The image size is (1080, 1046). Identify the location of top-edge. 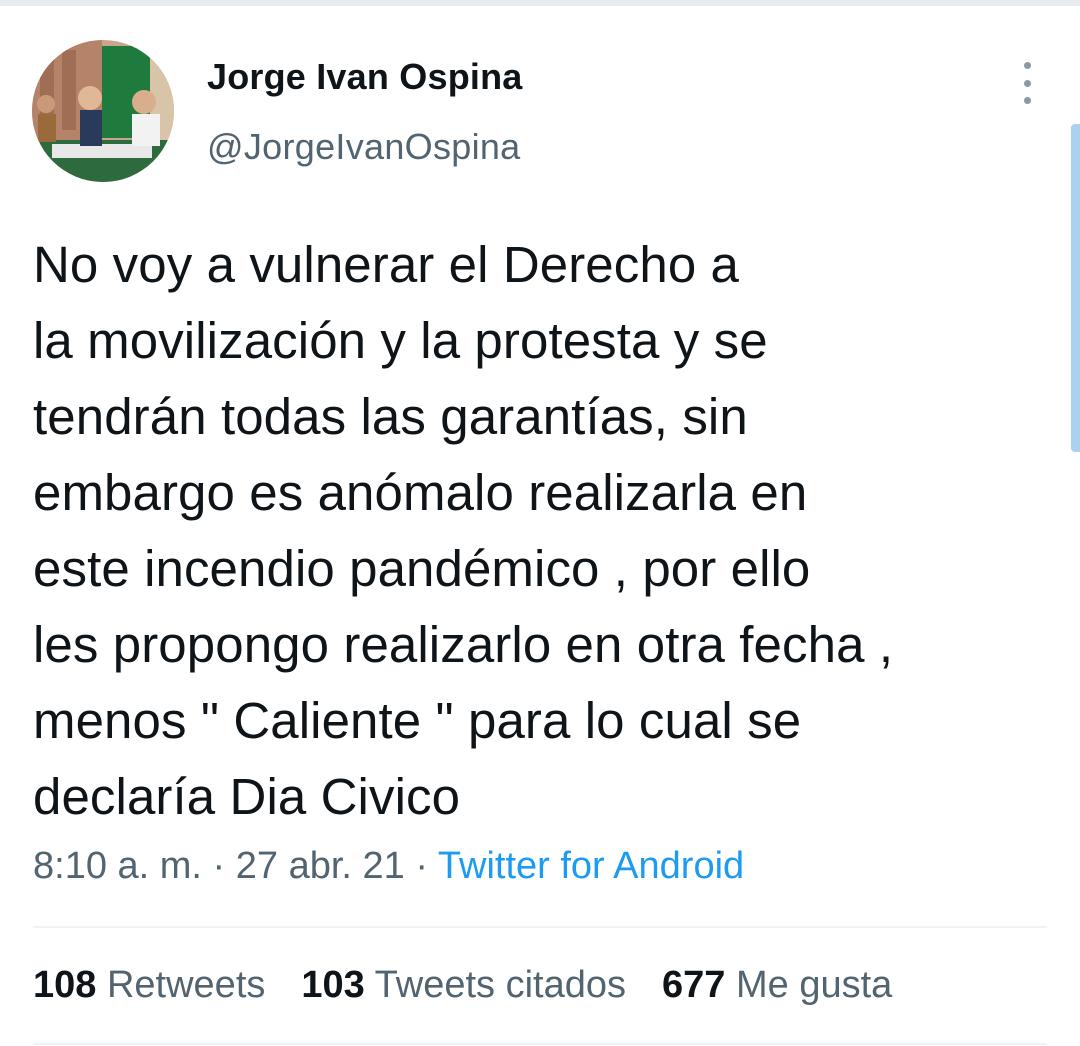
(540, 3).